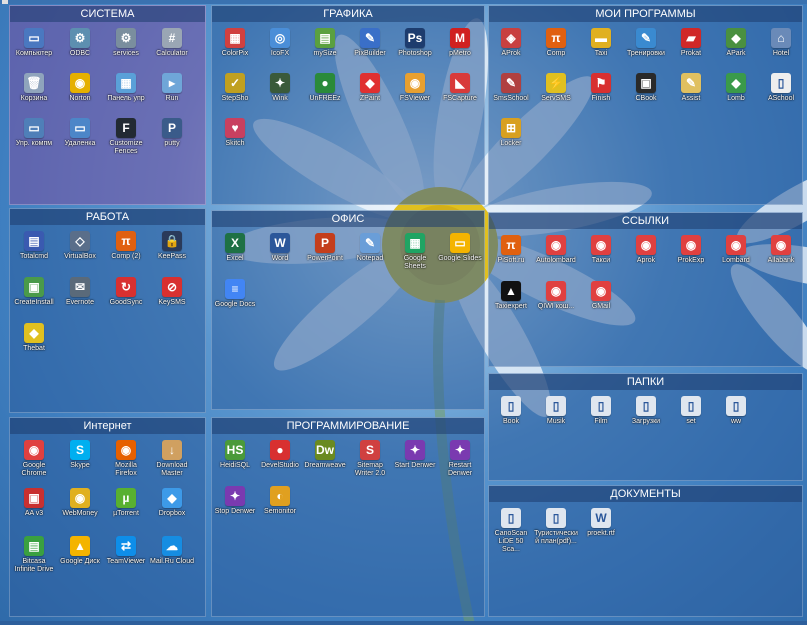  What do you see at coordinates (601, 88) in the screenshot?
I see `desktop-shortcut: ⚑ Finish` at bounding box center [601, 88].